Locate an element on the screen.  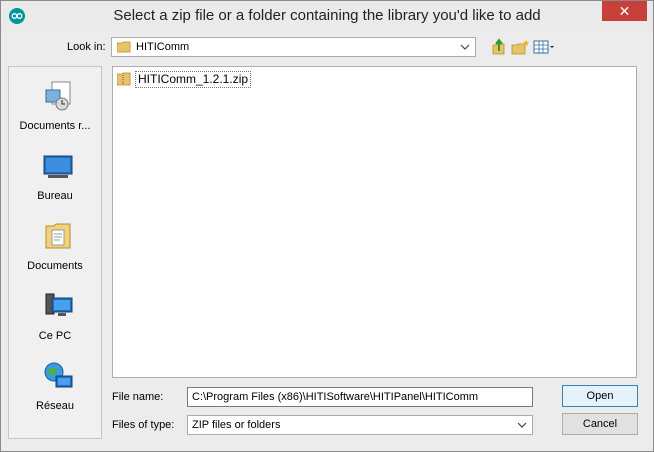
sidebar-item-label: Ce PC is located at coordinates (55, 336).